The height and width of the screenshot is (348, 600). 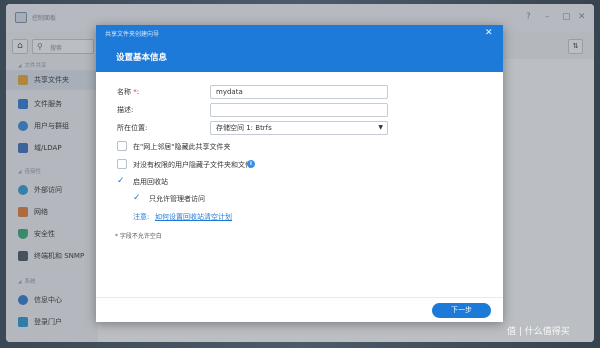 I want to click on name-field: mydata, so click(x=299, y=92).